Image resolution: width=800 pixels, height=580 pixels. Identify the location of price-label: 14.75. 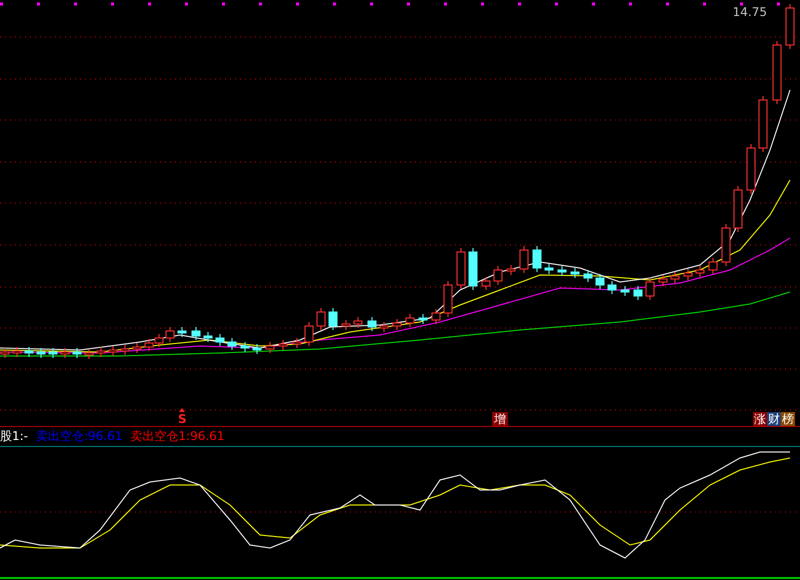
(749, 12).